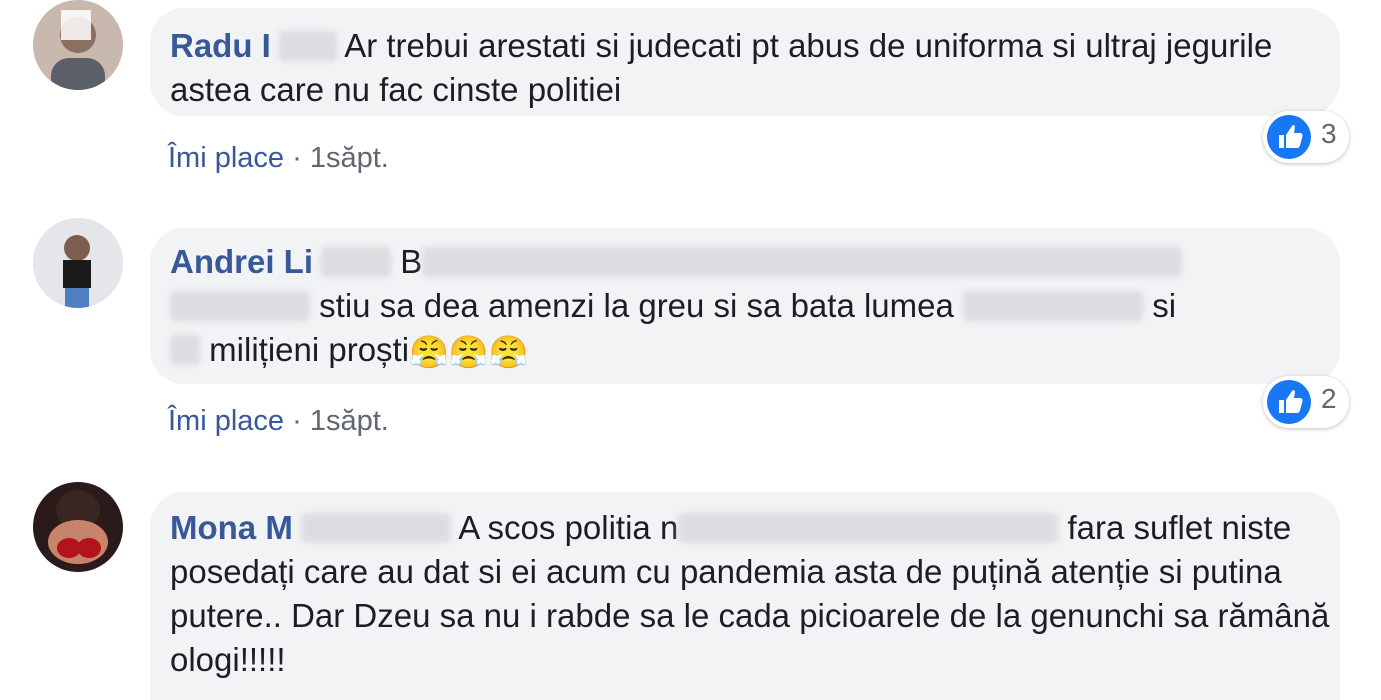  What do you see at coordinates (220, 45) in the screenshot?
I see `comment-author: Radu I` at bounding box center [220, 45].